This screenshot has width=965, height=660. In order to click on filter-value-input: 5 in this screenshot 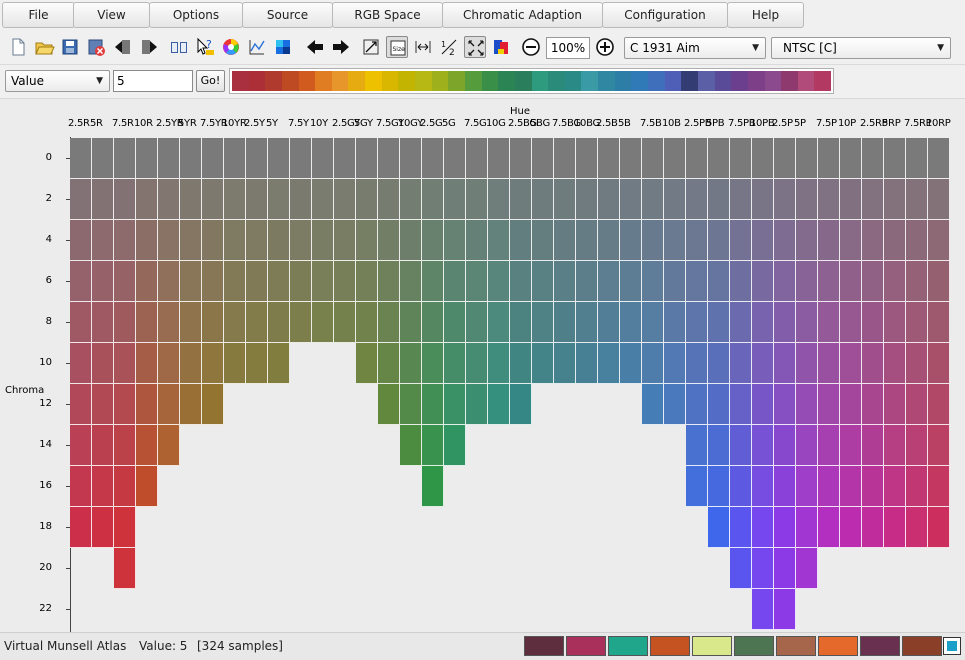, I will do `click(153, 81)`.